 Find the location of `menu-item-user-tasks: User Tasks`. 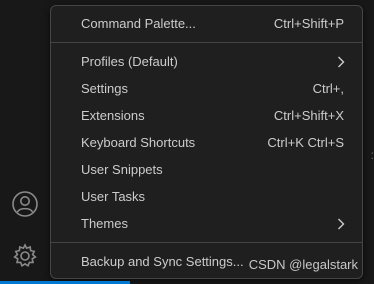

menu-item-user-tasks: User Tasks is located at coordinates (206, 196).